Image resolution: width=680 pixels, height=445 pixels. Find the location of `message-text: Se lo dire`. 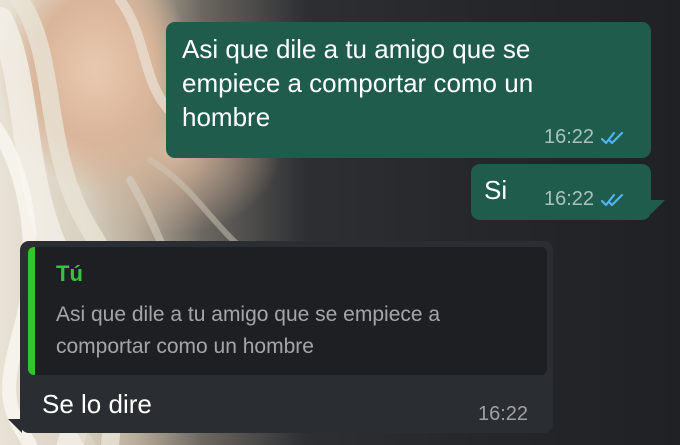

message-text: Se lo dire is located at coordinates (97, 404).